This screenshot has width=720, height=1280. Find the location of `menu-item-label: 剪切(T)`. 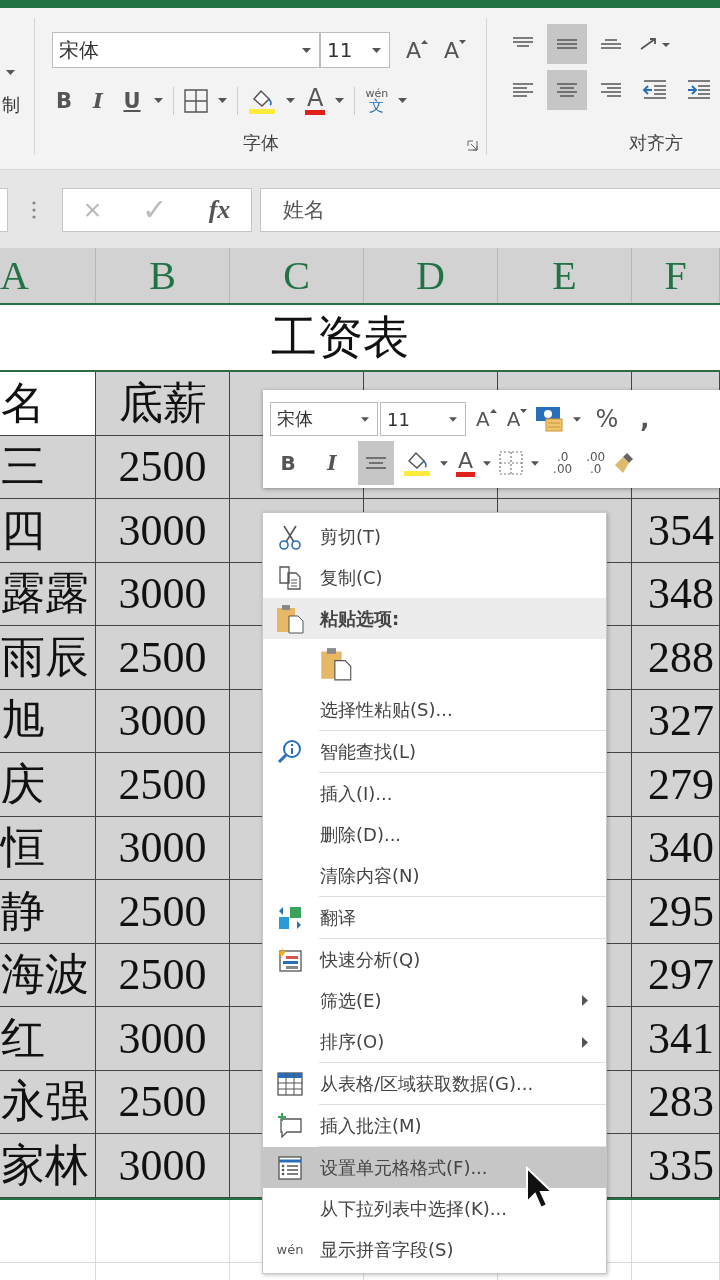

menu-item-label: 剪切(T) is located at coordinates (351, 536).